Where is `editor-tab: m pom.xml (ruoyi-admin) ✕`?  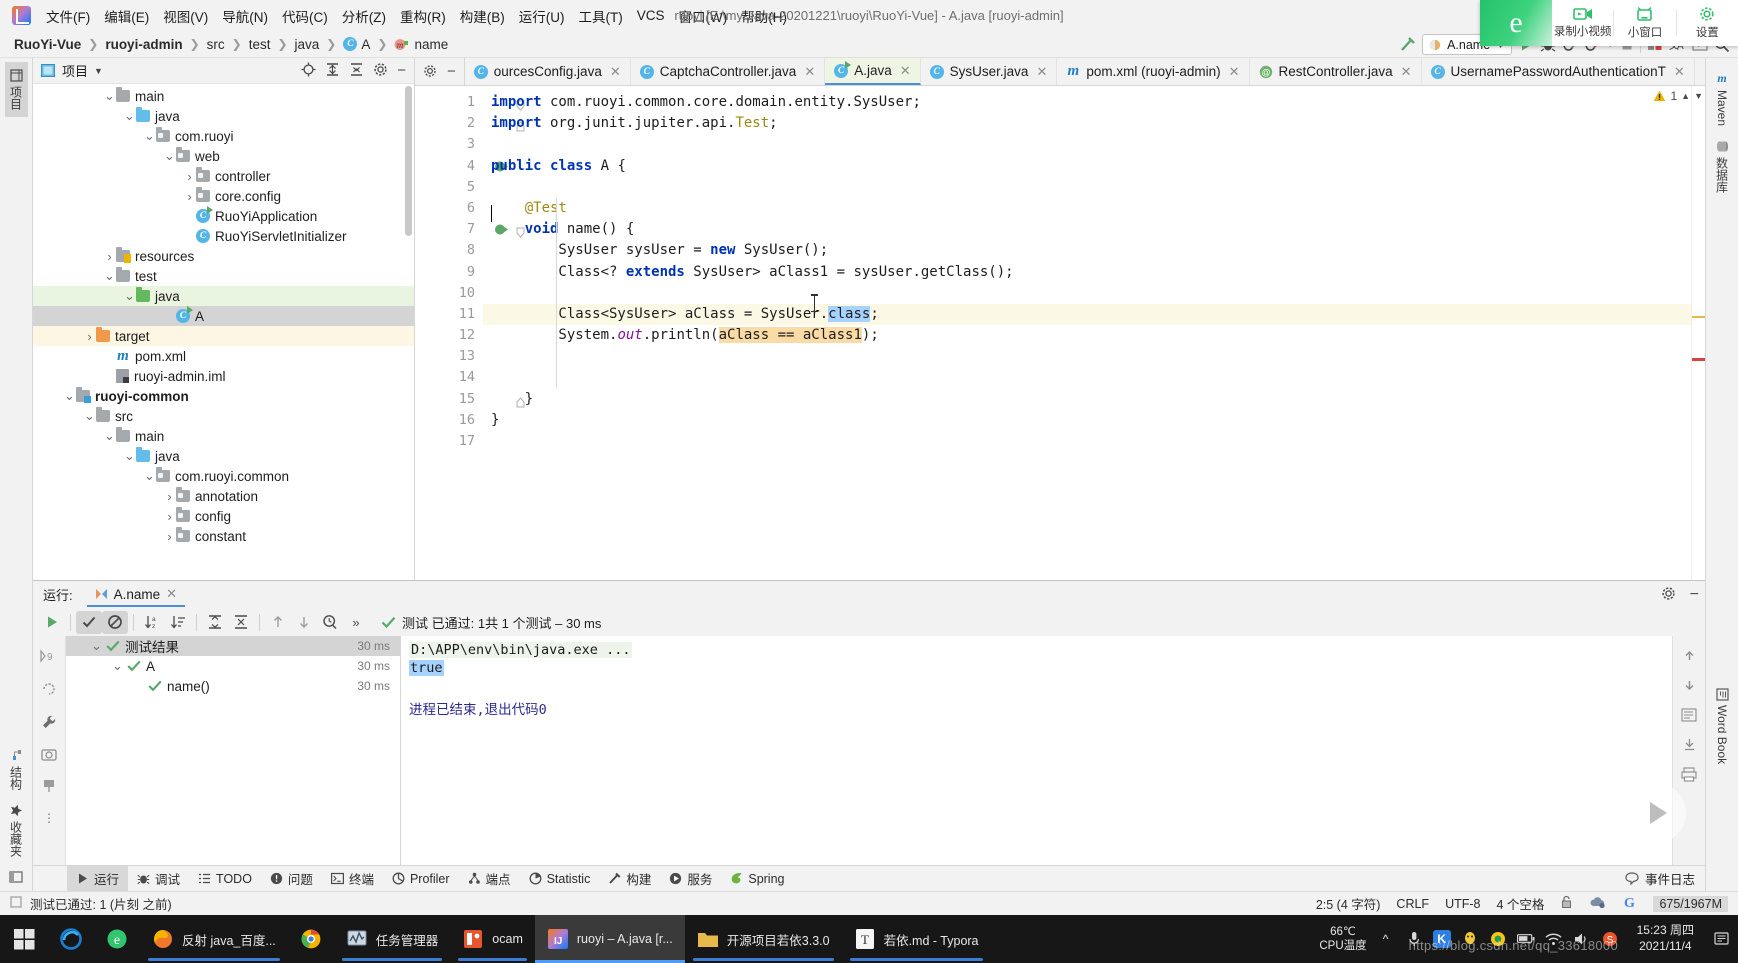 editor-tab: m pom.xml (ruoyi-admin) ✕ is located at coordinates (1153, 71).